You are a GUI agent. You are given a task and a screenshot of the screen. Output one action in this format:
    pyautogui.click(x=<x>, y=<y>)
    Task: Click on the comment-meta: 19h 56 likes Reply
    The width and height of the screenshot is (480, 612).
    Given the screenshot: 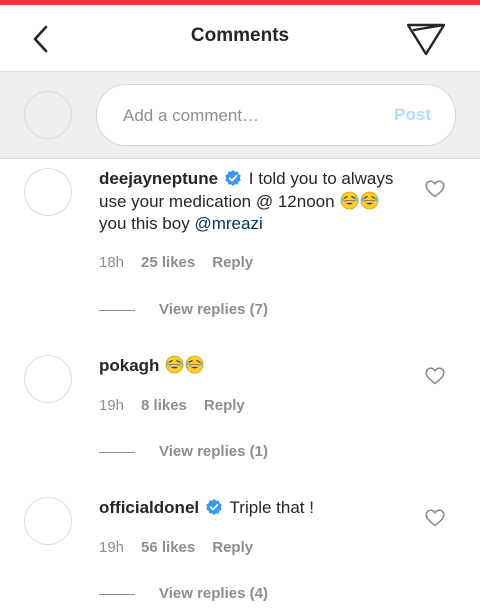 What is the action you would take?
    pyautogui.click(x=184, y=547)
    